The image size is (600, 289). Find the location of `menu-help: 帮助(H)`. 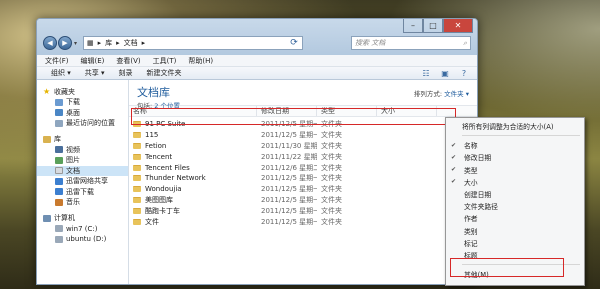

menu-help: 帮助(H) is located at coordinates (200, 61).